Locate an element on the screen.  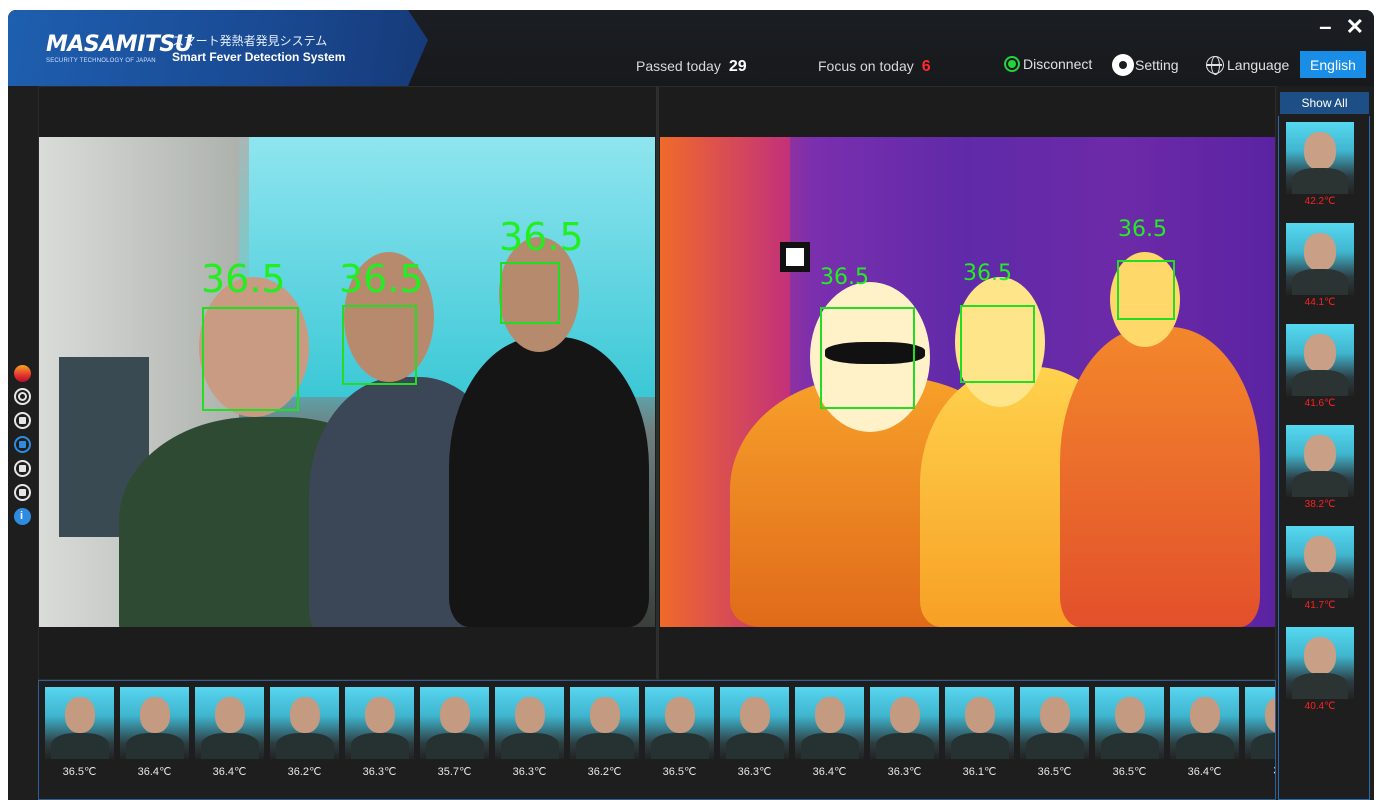
disconnect-button: Disconnect is located at coordinates (1048, 64).